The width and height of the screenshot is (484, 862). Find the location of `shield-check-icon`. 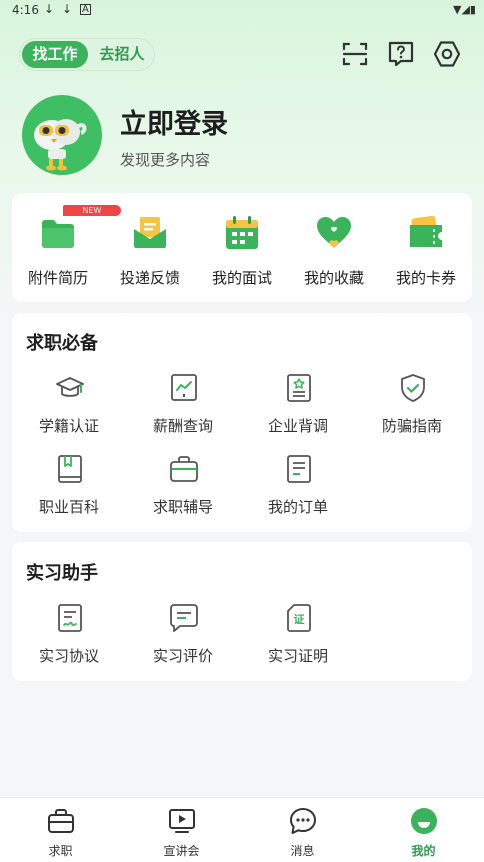

shield-check-icon is located at coordinates (413, 388).